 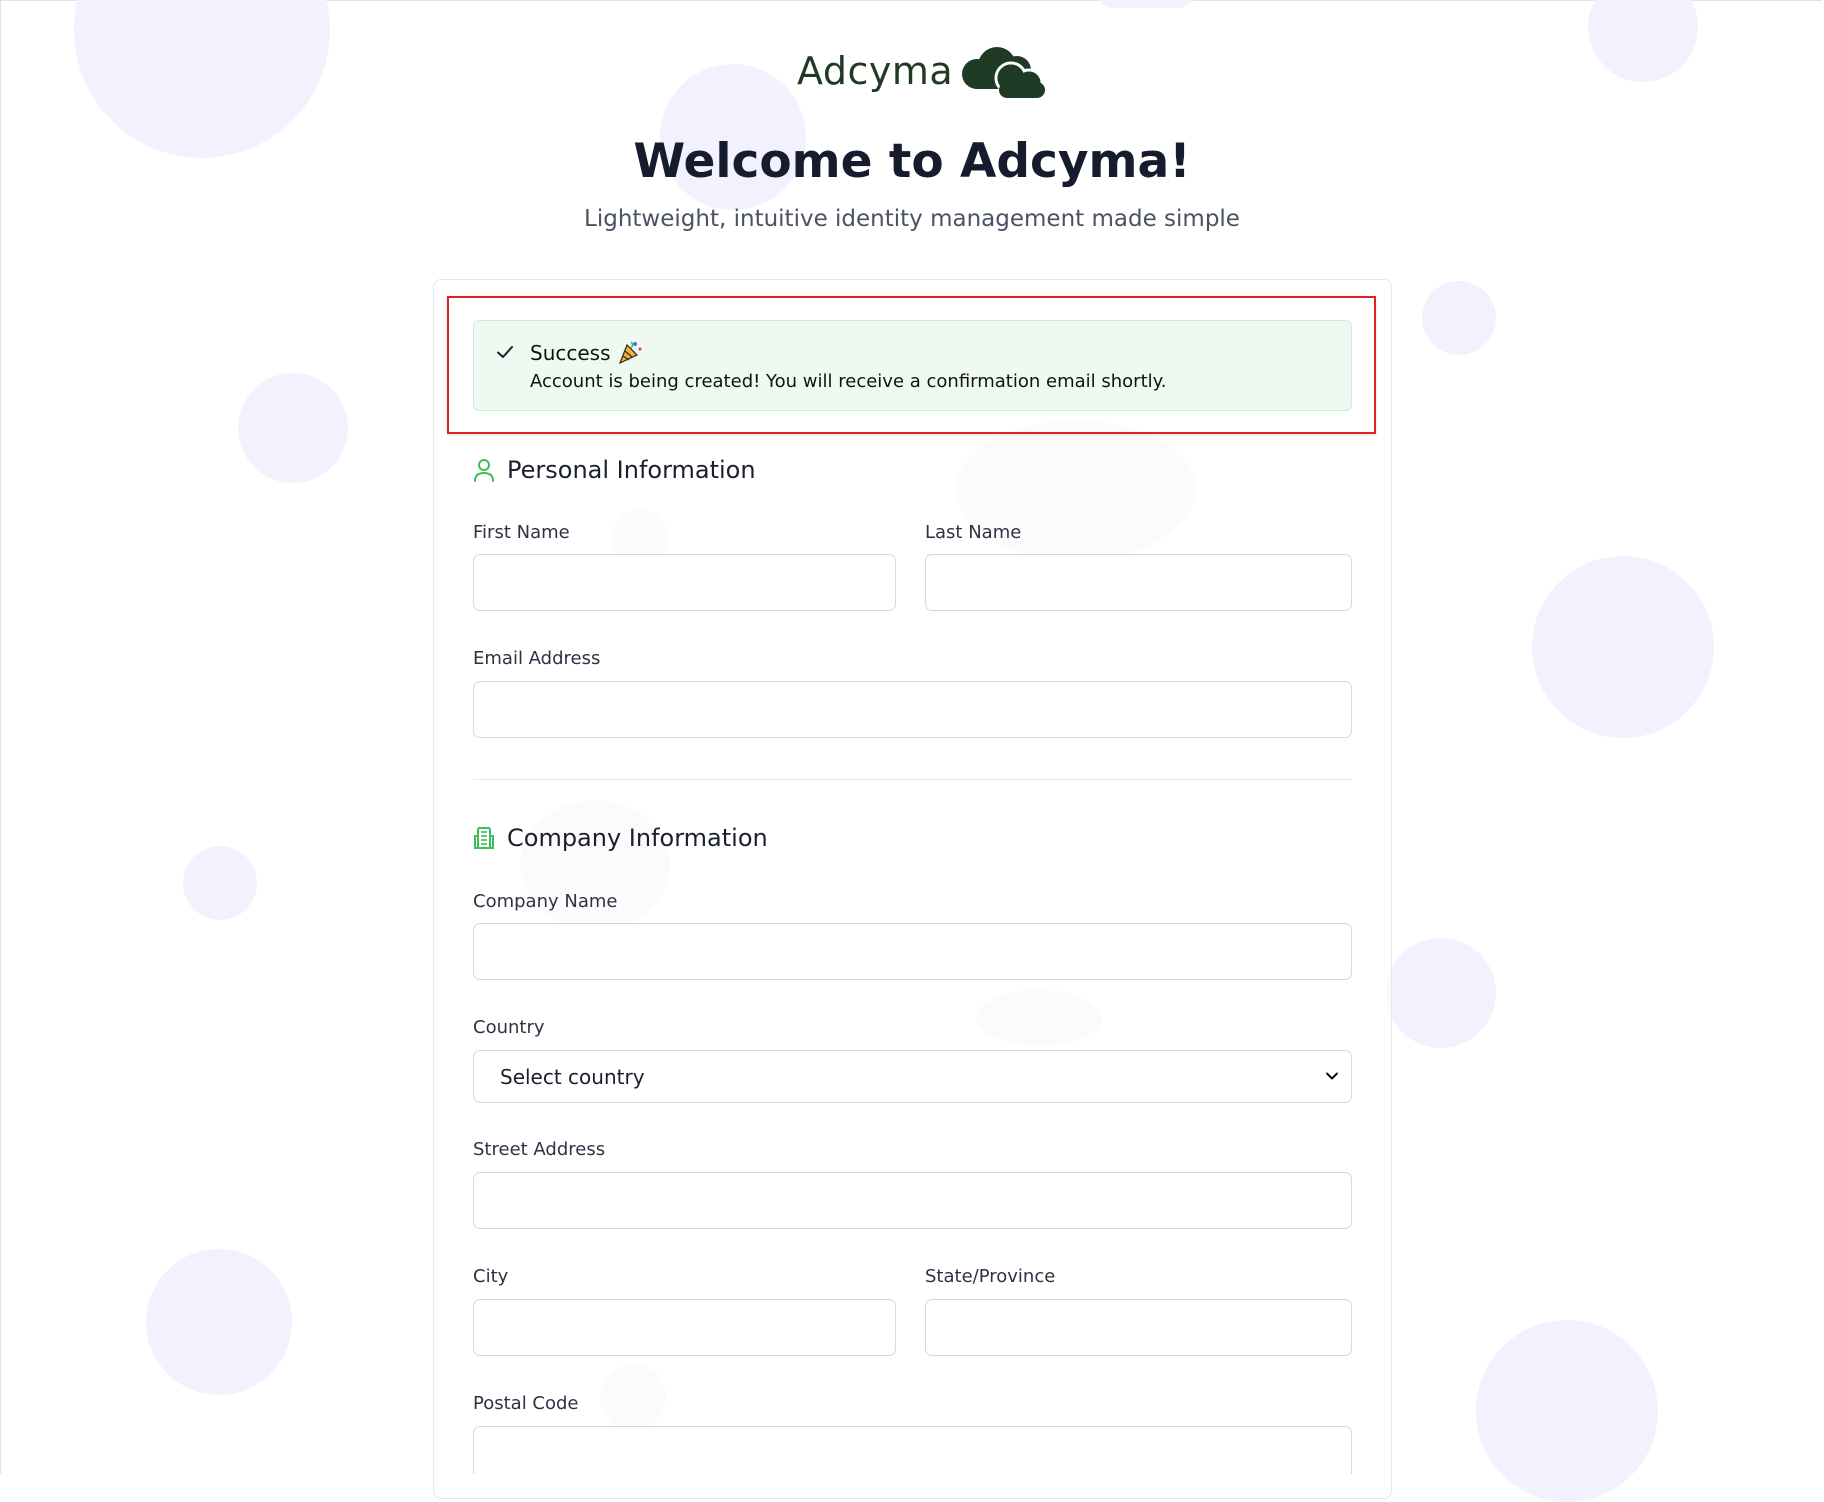 What do you see at coordinates (572, 1077) in the screenshot?
I see `country-select-value: Select country` at bounding box center [572, 1077].